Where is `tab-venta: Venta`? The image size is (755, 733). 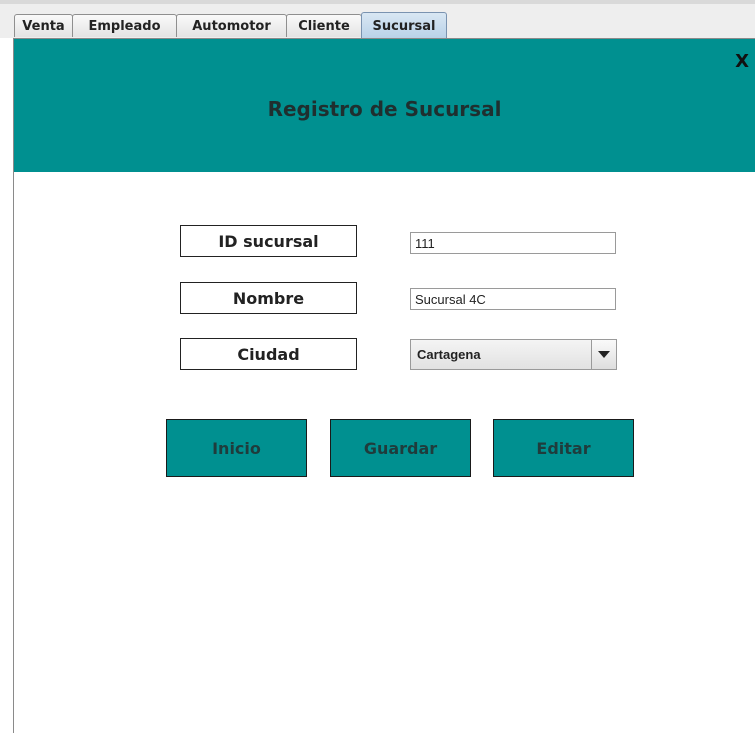 tab-venta: Venta is located at coordinates (43, 25).